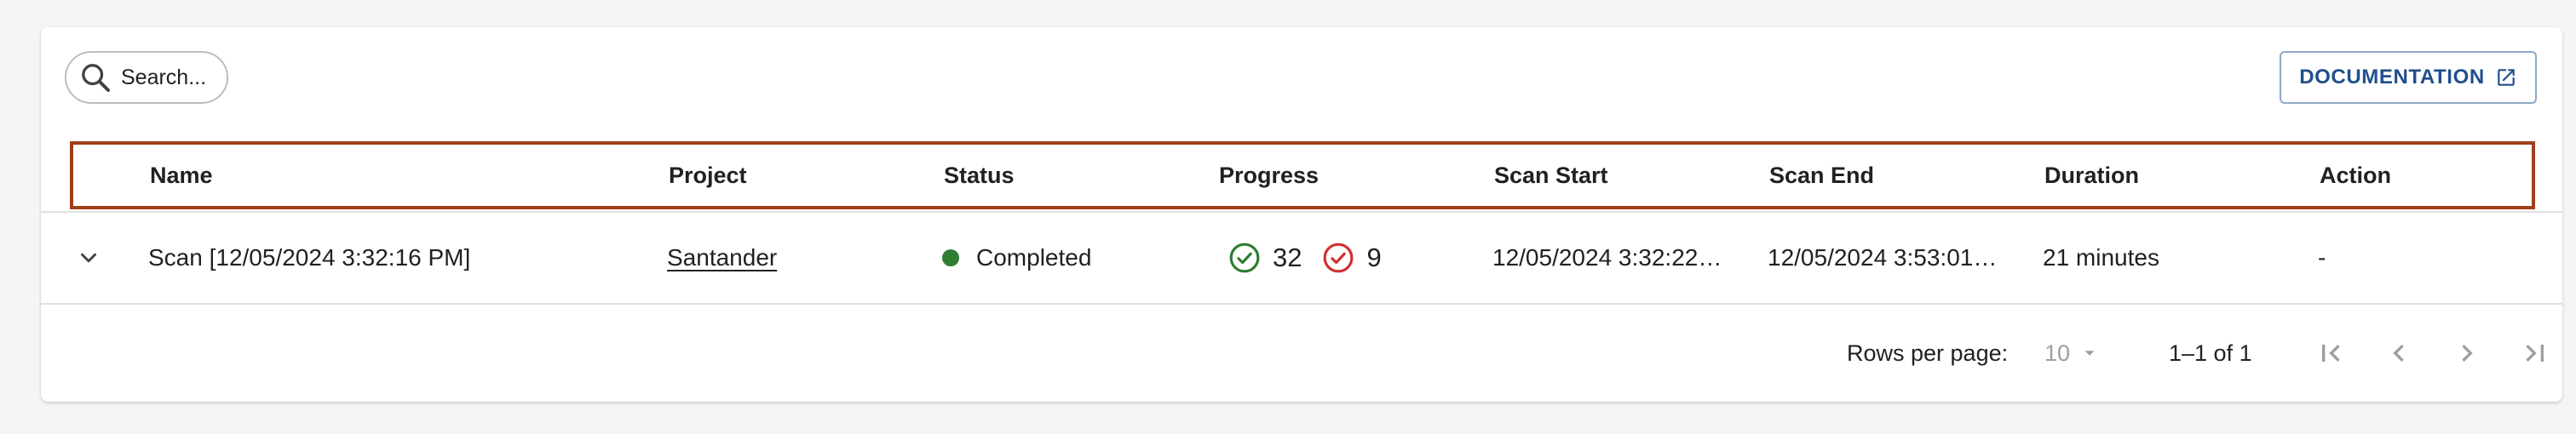  I want to click on rows-per-page-value: 10, so click(2057, 353).